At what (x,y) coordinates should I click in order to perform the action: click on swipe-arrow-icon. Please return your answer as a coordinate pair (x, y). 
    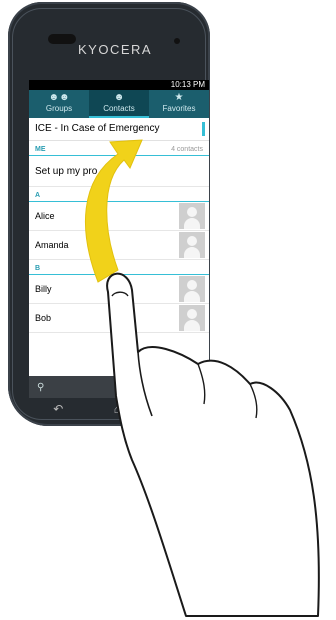
    Looking at the image, I should click on (113, 211).